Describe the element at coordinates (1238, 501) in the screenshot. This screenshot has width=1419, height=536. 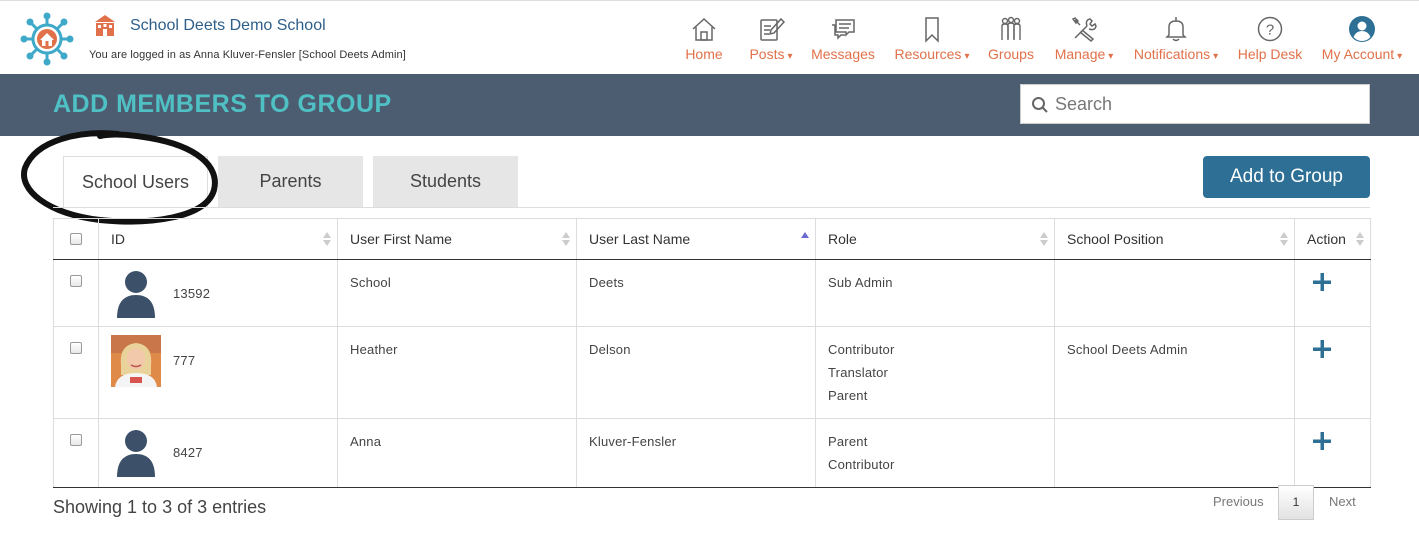
I see `pagination-previous: Previous` at that location.